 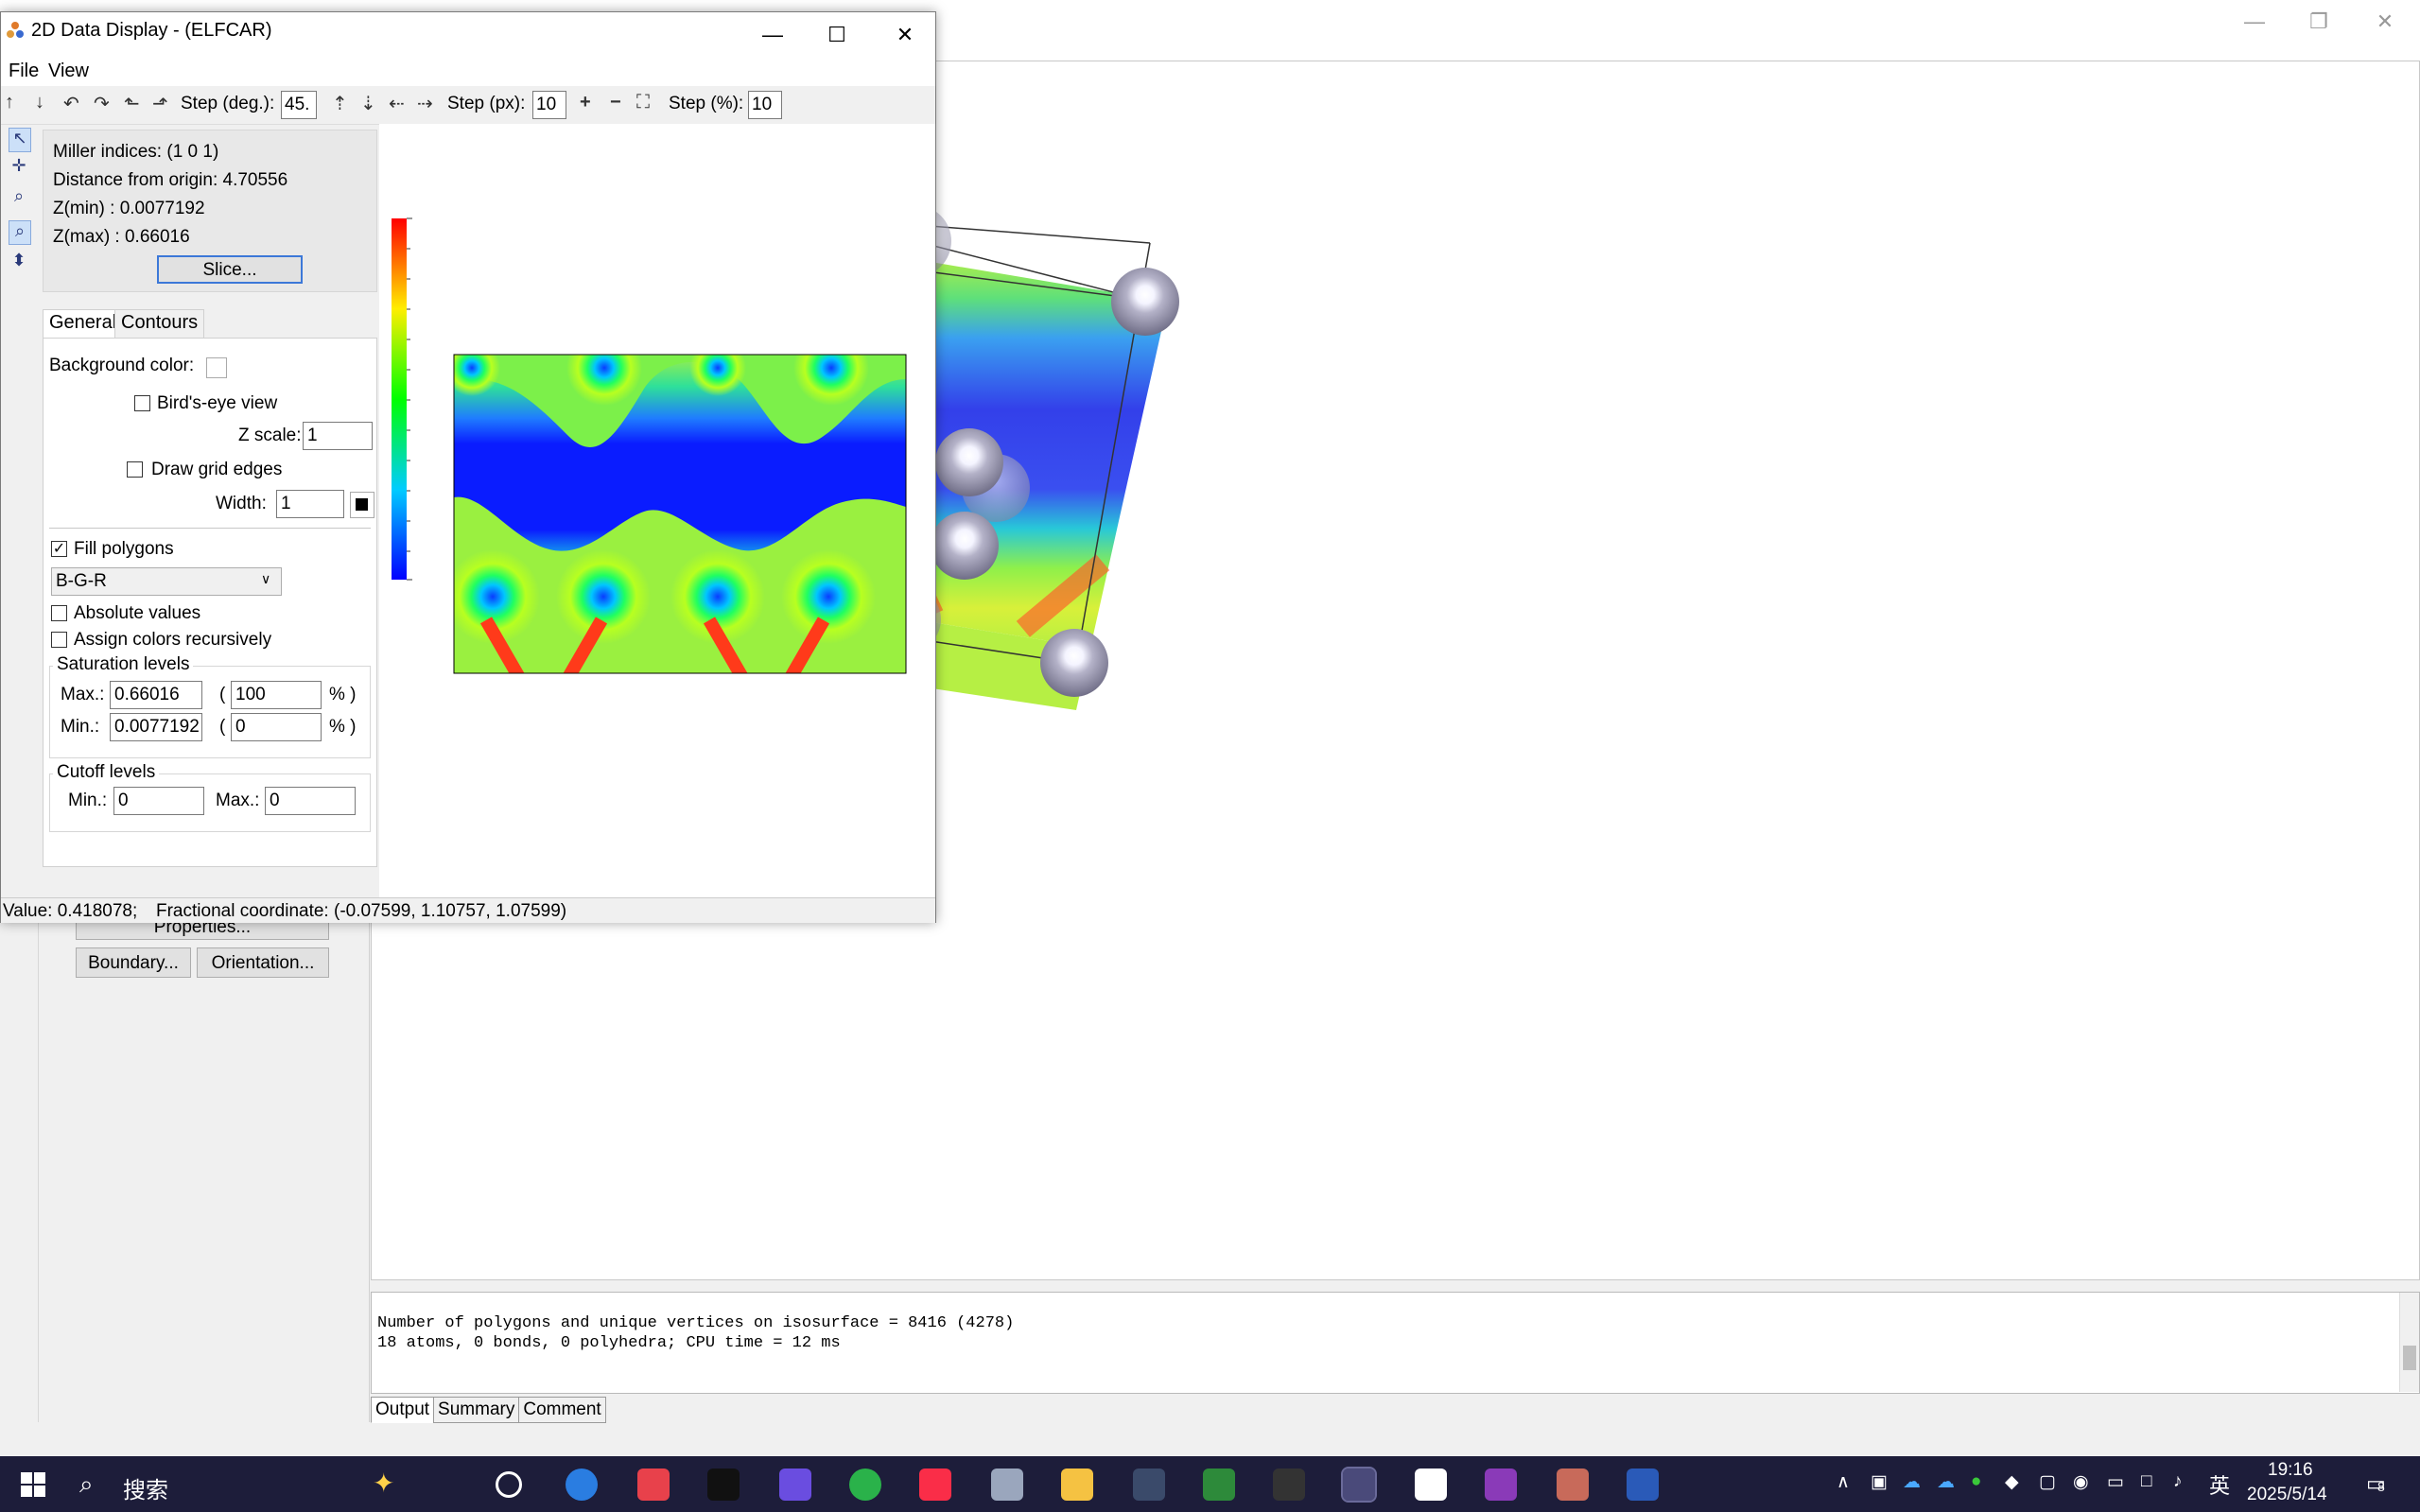 What do you see at coordinates (865, 1485) in the screenshot?
I see `wechat-app-icon` at bounding box center [865, 1485].